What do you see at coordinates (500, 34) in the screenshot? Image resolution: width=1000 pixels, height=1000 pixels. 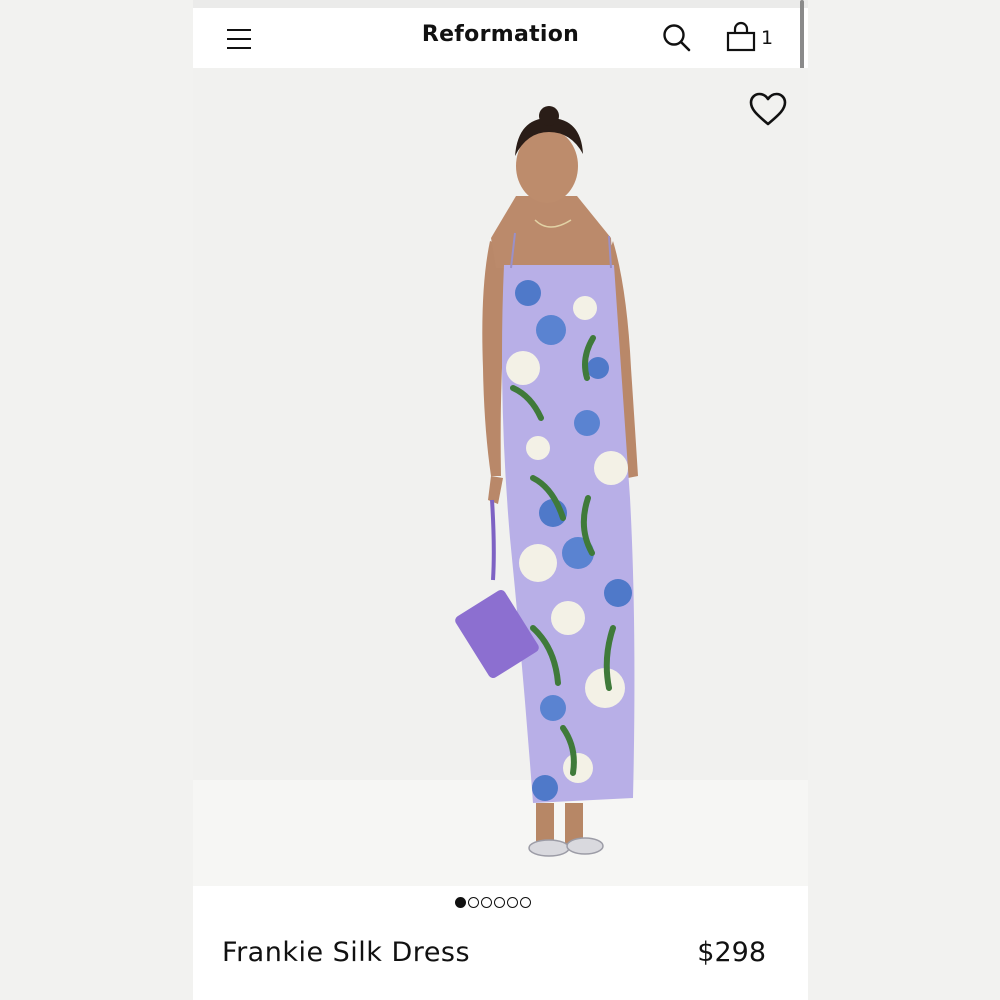 I see `brand-logo: Reformation` at bounding box center [500, 34].